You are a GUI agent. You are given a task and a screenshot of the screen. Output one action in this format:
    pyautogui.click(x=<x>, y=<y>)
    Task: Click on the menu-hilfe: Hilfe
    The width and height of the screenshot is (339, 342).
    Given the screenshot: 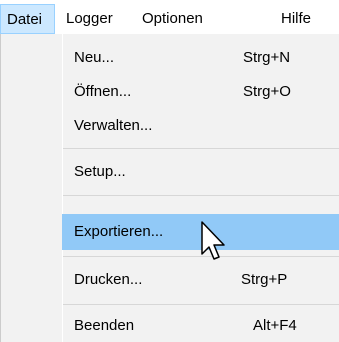 What is the action you would take?
    pyautogui.click(x=296, y=19)
    